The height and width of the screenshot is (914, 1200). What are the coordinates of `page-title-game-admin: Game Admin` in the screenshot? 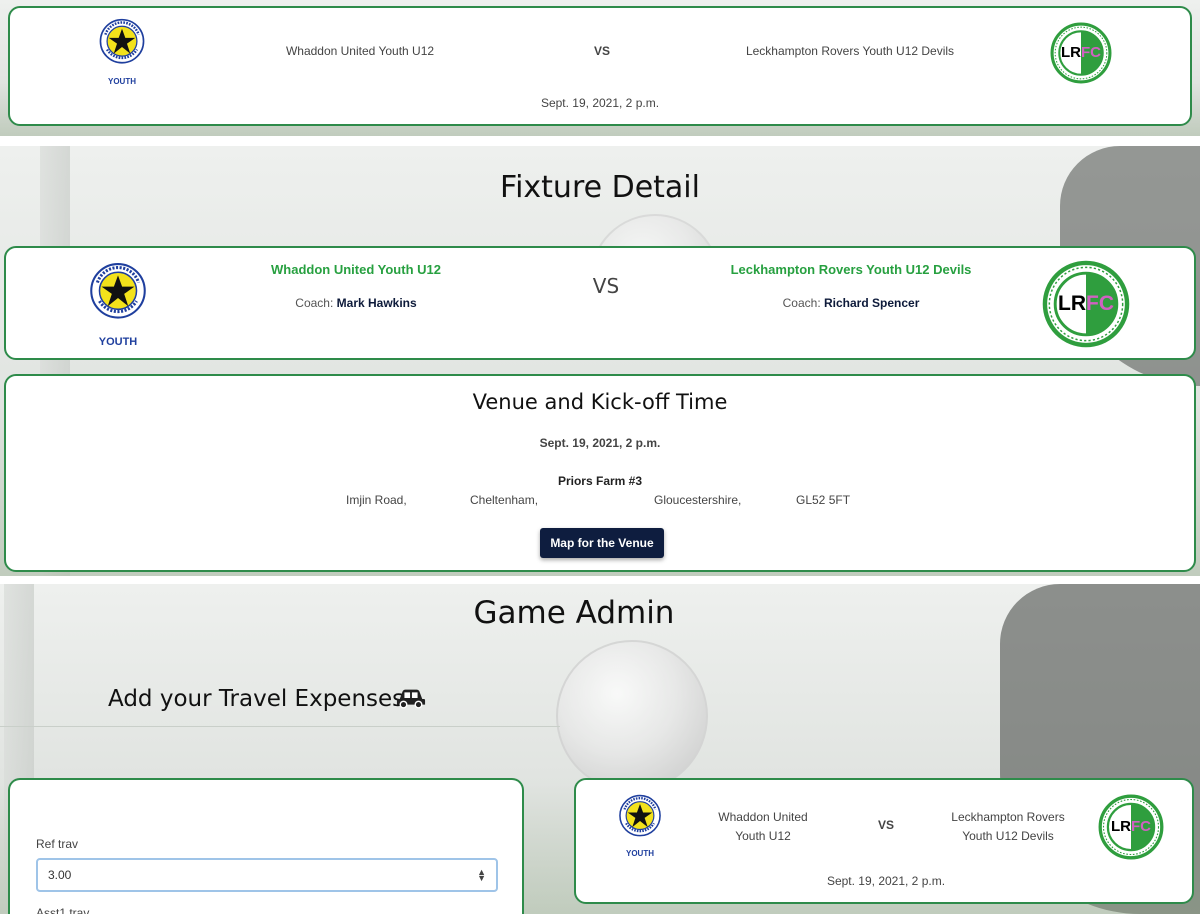 It's located at (574, 613).